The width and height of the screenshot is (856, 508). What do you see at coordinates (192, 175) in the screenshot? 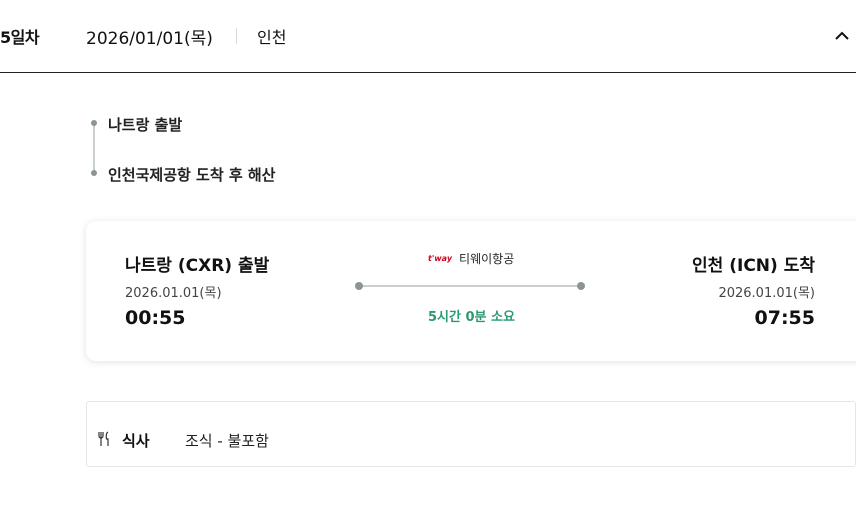
I see `timeline-item: 인천국제공항 도착 후 해산` at bounding box center [192, 175].